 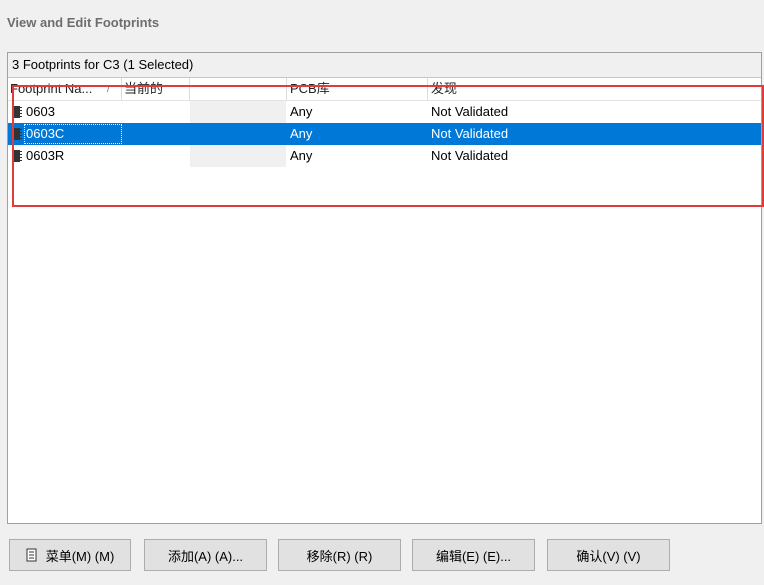 I want to click on footprint-name: 0603, so click(x=40, y=111).